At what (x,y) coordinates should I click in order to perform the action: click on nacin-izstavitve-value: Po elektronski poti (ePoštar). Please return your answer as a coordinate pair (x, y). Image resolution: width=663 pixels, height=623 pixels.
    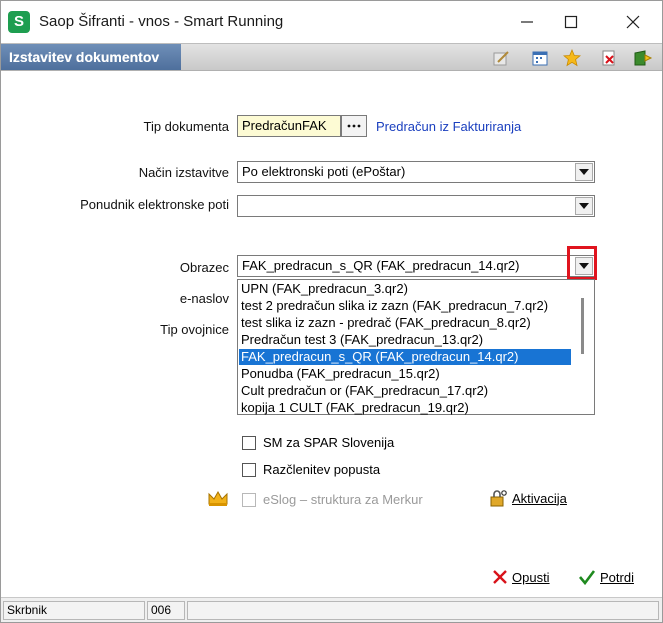
    Looking at the image, I should click on (324, 171).